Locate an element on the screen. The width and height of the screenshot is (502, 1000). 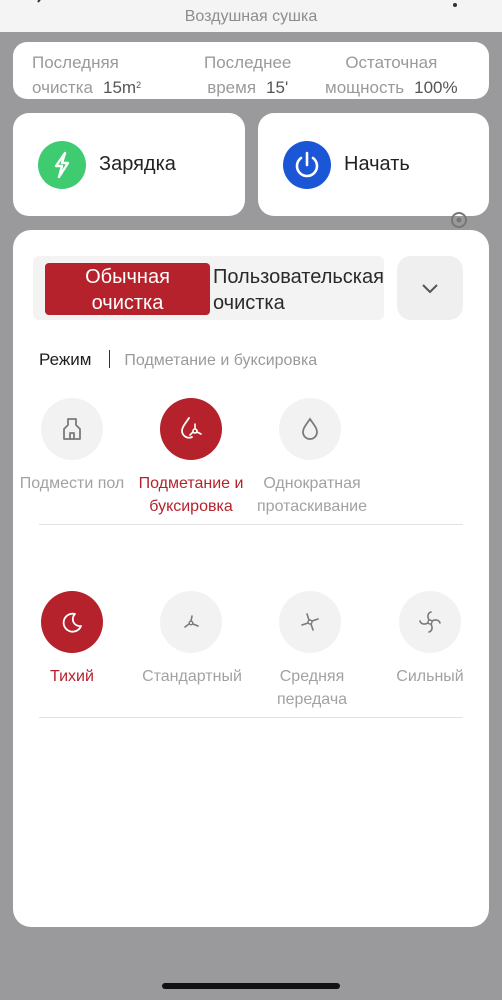
charge-button: Зарядка is located at coordinates (129, 164).